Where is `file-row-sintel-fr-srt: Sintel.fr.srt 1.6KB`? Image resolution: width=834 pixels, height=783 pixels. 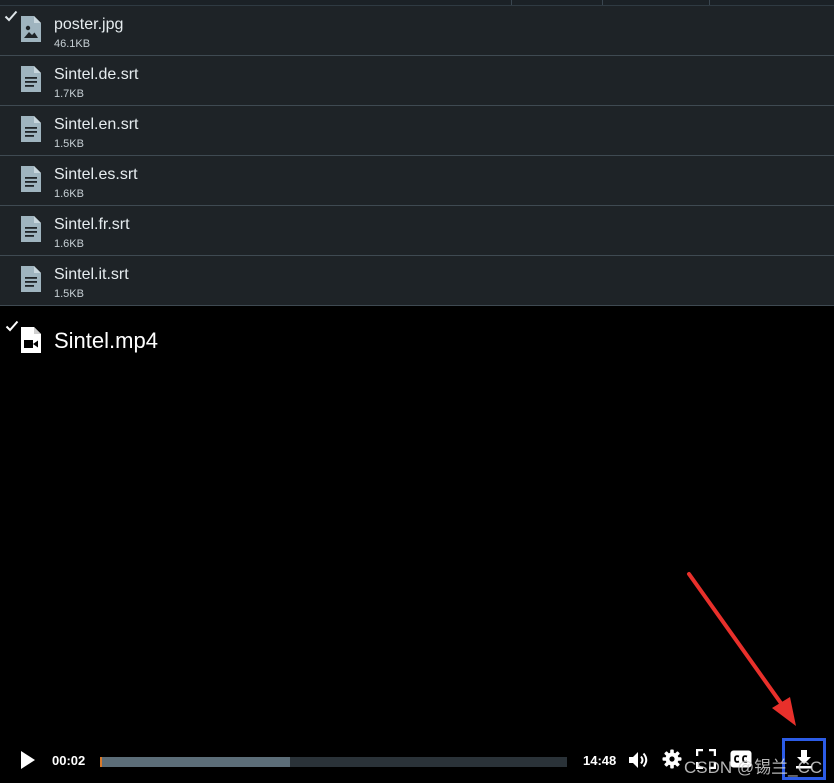
file-row-sintel-fr-srt: Sintel.fr.srt 1.6KB is located at coordinates (417, 231).